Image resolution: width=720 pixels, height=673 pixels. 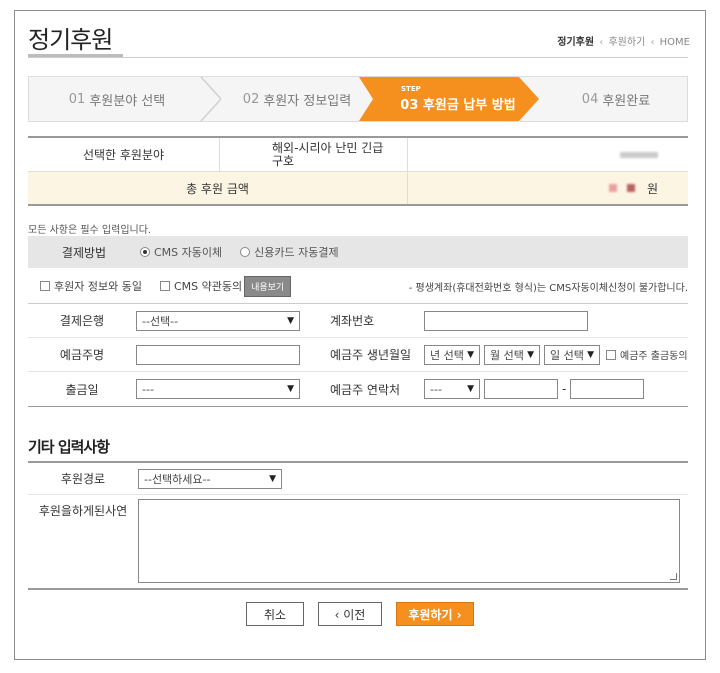 What do you see at coordinates (177, 479) in the screenshot?
I see `select-value: --선택하세요--` at bounding box center [177, 479].